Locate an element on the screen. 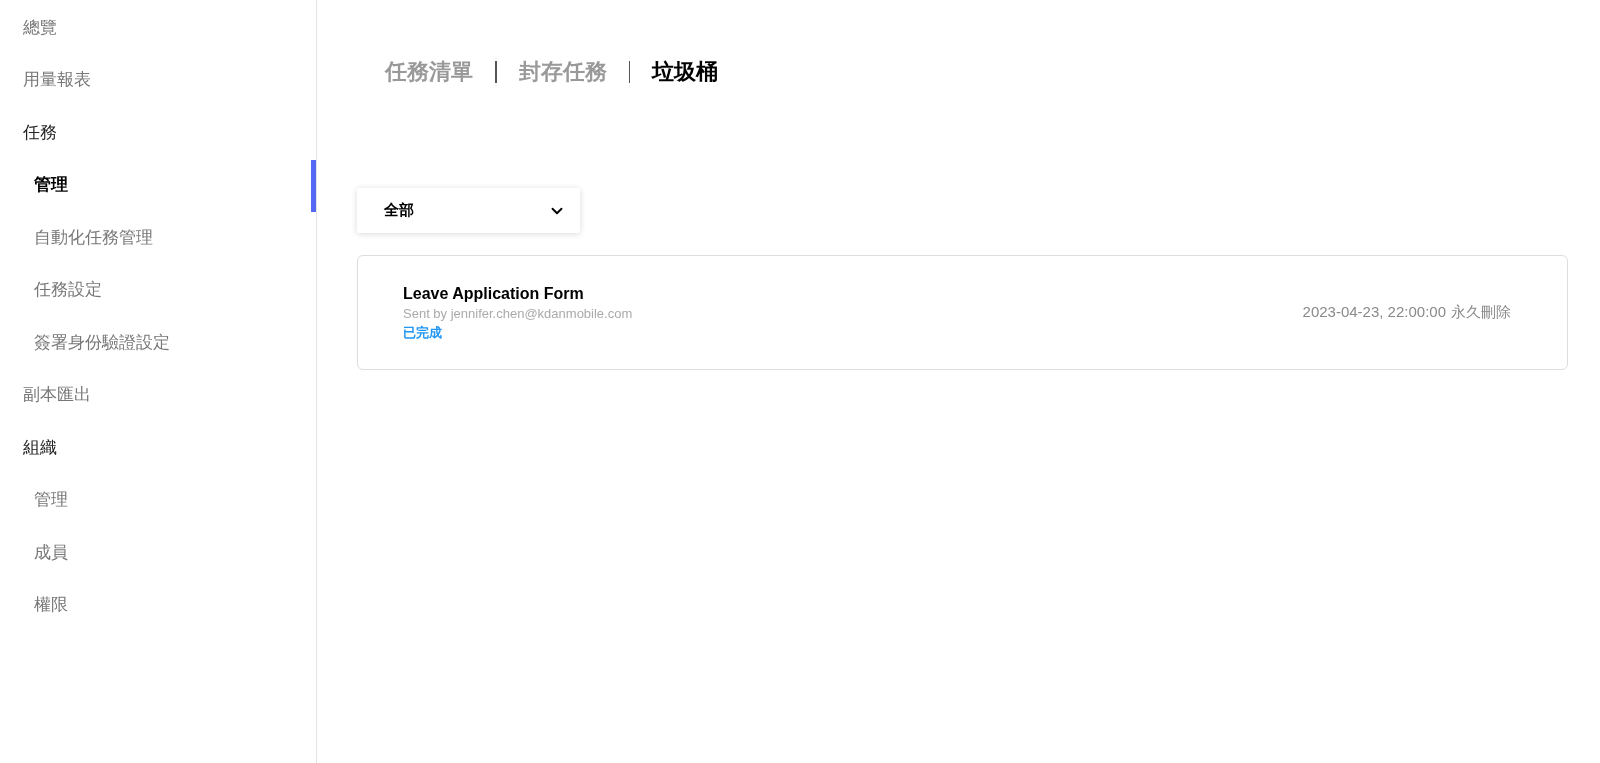 Image resolution: width=1600 pixels, height=763 pixels. sidebar-item: 總覽 is located at coordinates (40, 27).